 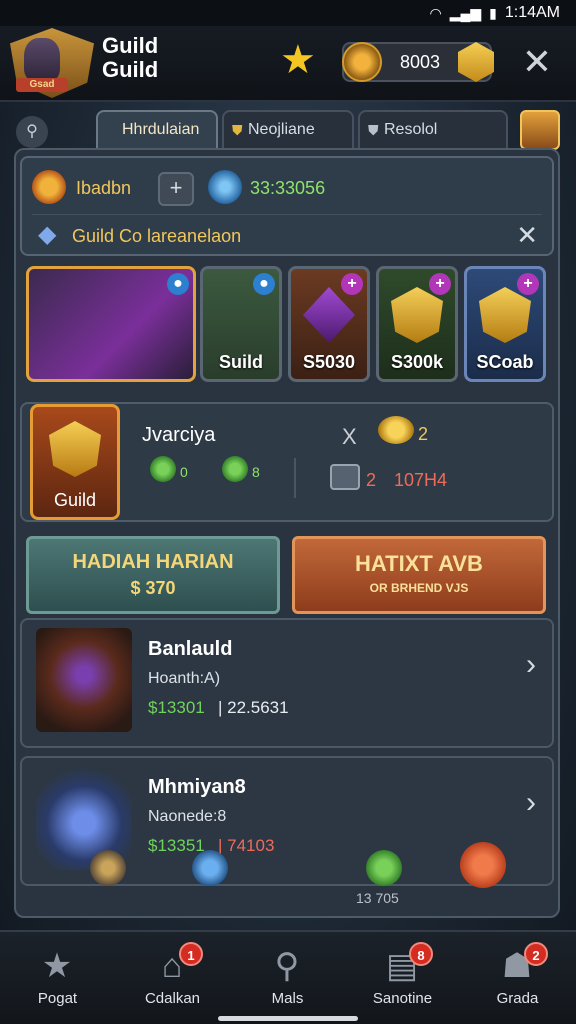 I want to click on tab-neojliane: ⛊ Neojliane, so click(x=288, y=130).